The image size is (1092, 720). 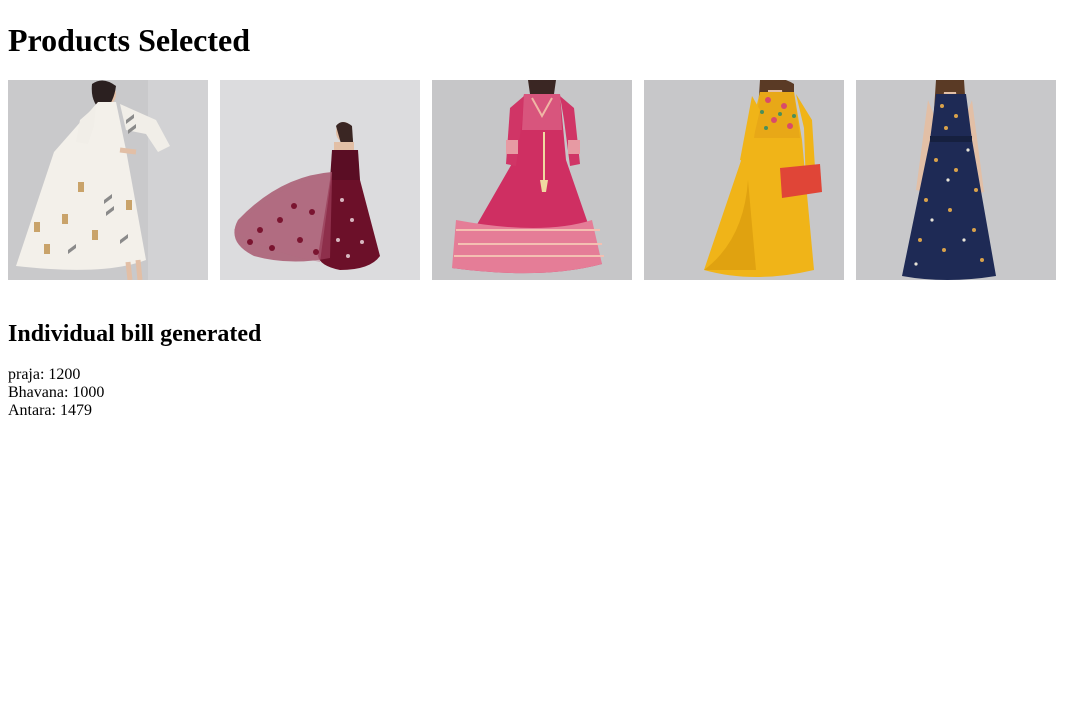 I want to click on page-title: Products Selected, so click(x=129, y=40).